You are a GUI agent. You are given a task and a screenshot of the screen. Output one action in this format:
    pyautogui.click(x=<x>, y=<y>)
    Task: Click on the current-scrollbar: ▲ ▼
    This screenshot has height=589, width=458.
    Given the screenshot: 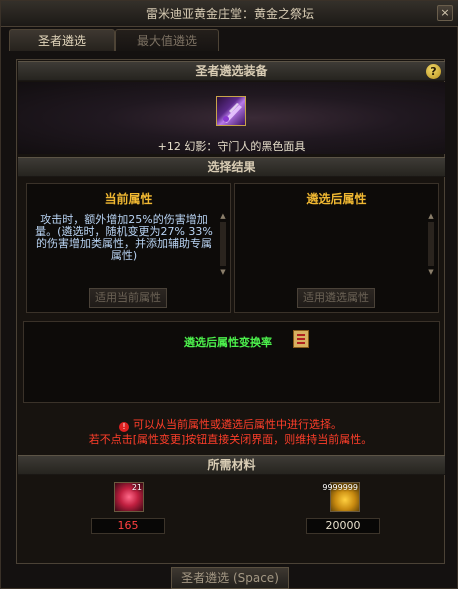 What is the action you would take?
    pyautogui.click(x=223, y=244)
    